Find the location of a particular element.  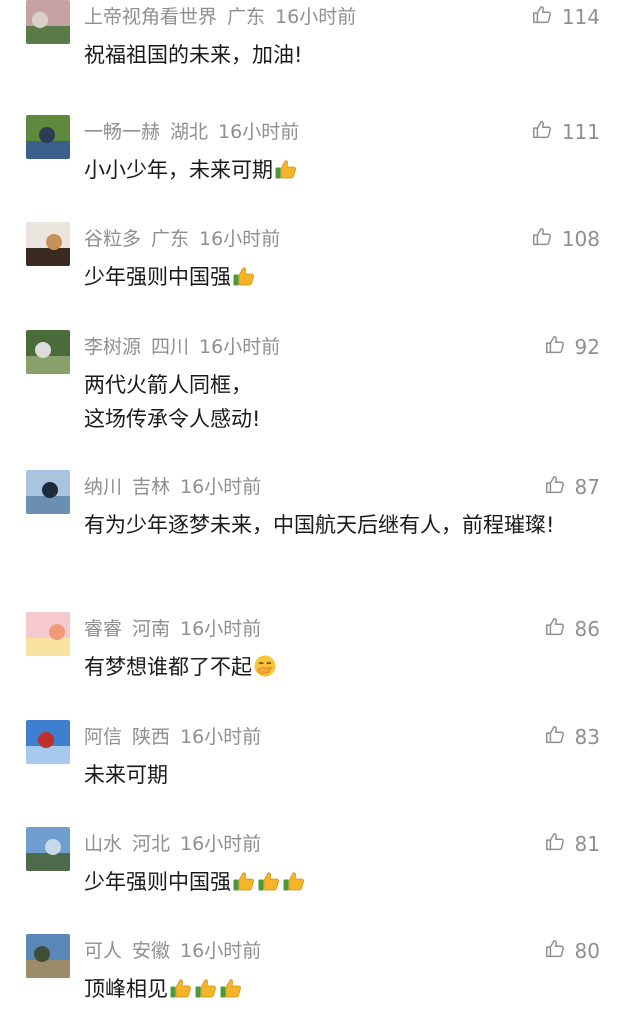

comment-text: 有为少年逐梦未来，中国航天后继有人，前程璀璨! is located at coordinates (334, 525).